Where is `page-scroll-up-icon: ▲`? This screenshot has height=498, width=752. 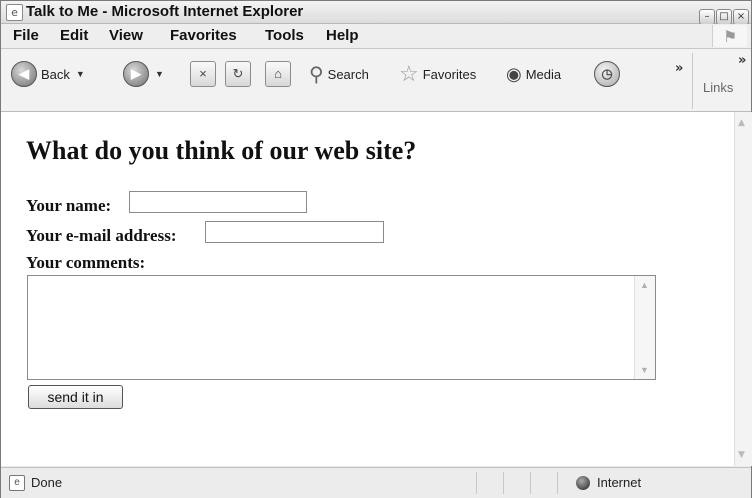 page-scroll-up-icon: ▲ is located at coordinates (741, 123).